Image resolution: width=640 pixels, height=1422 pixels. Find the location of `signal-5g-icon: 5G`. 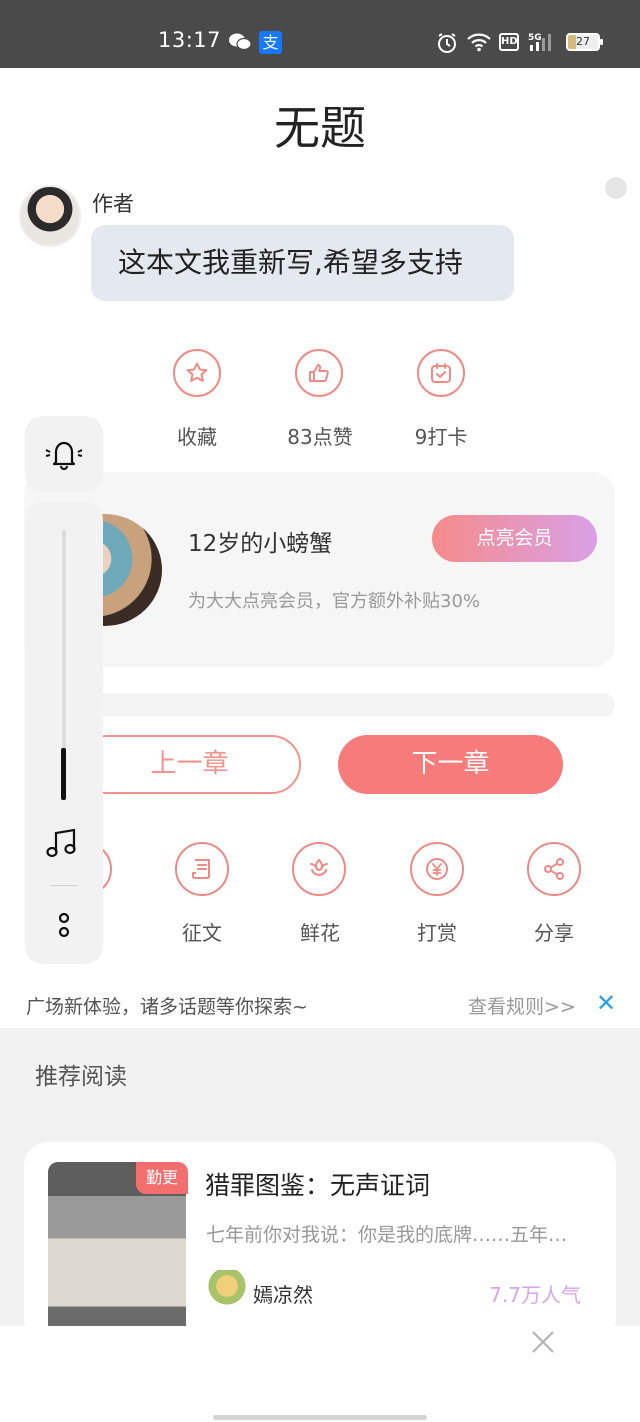

signal-5g-icon: 5G is located at coordinates (541, 44).